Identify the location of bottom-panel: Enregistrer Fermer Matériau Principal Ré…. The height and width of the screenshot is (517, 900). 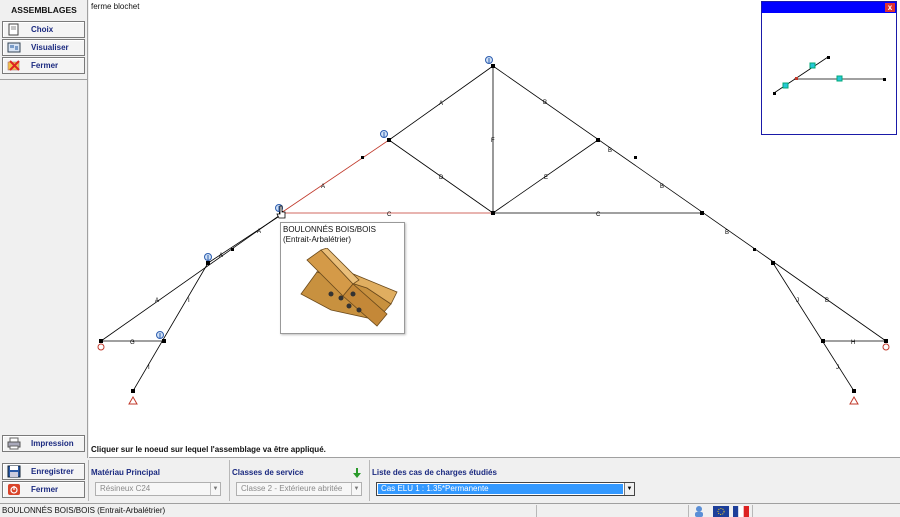
(450, 480).